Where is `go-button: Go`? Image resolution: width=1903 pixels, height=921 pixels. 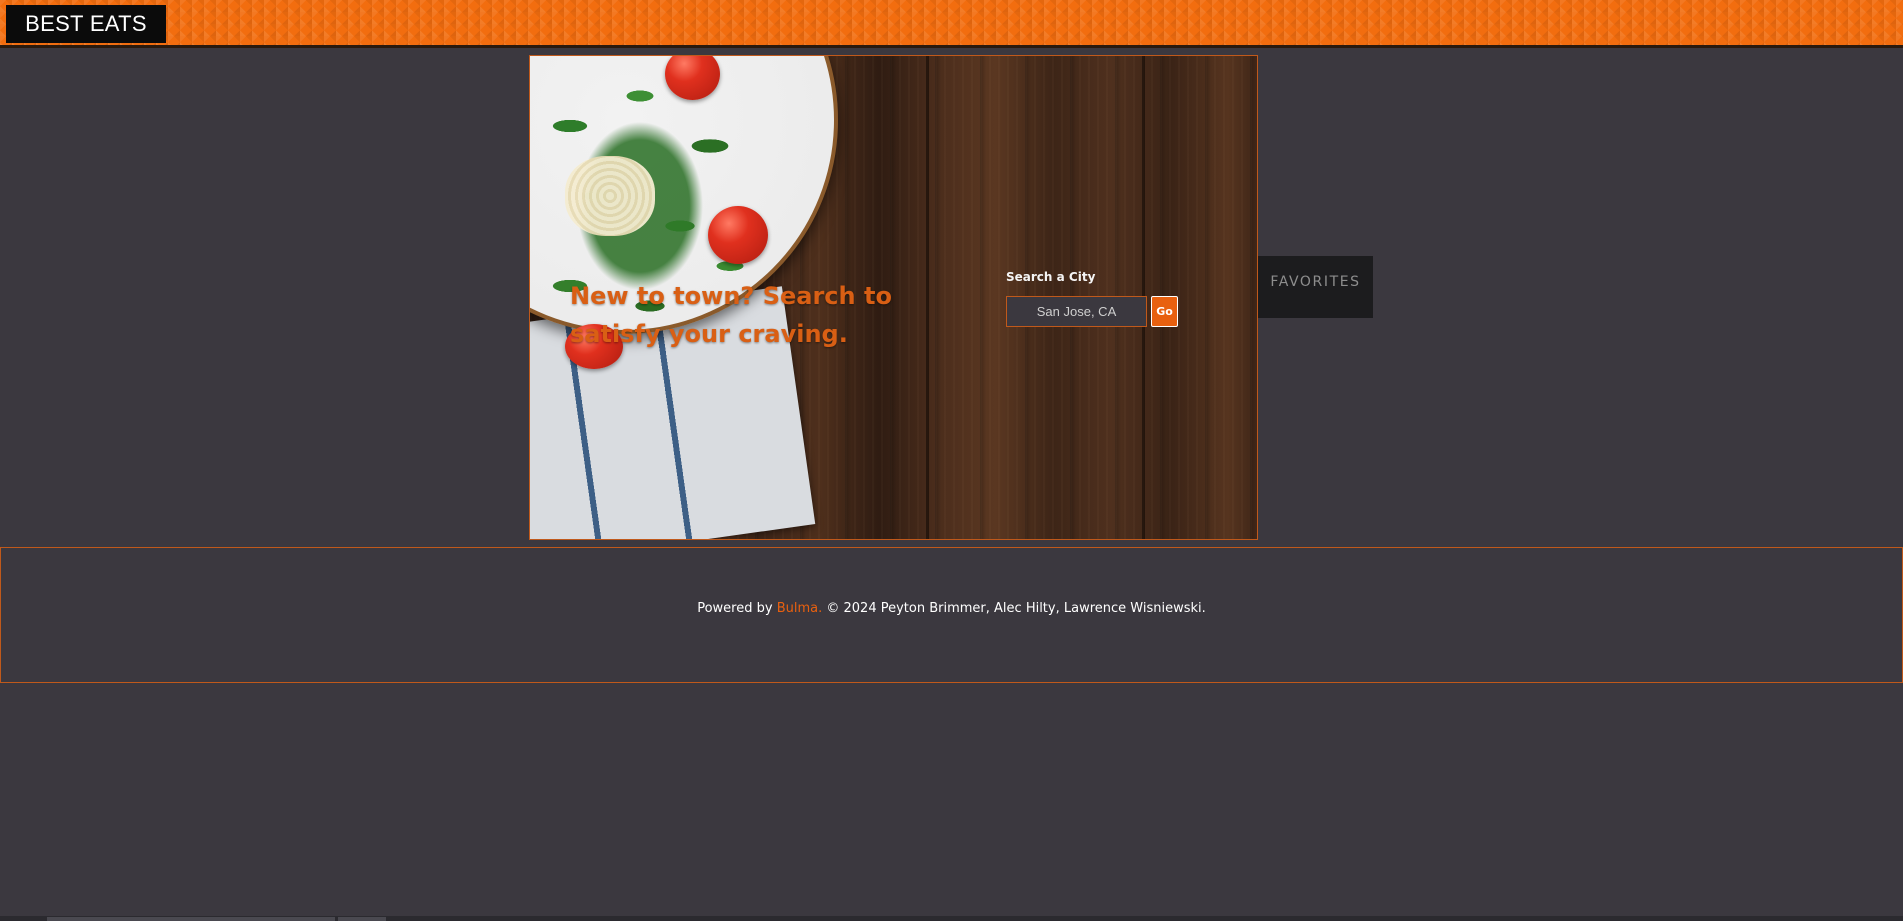 go-button: Go is located at coordinates (1164, 311).